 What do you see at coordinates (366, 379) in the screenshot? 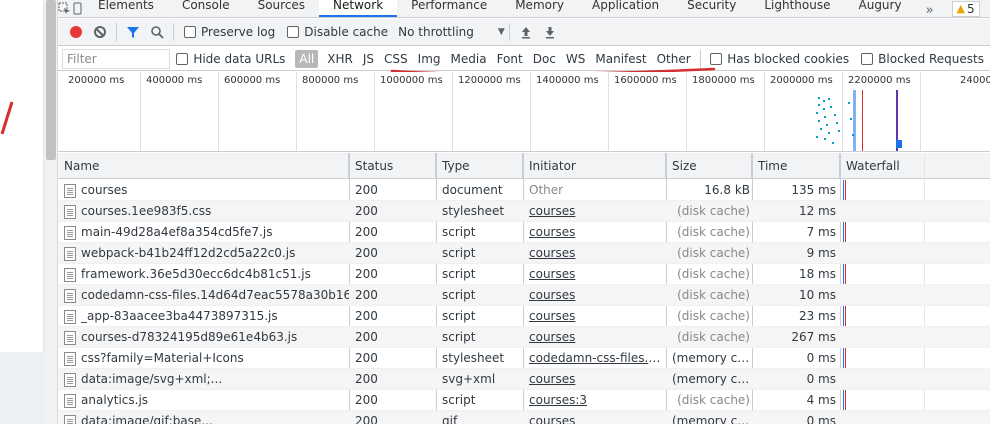
I see `request-status: 200` at bounding box center [366, 379].